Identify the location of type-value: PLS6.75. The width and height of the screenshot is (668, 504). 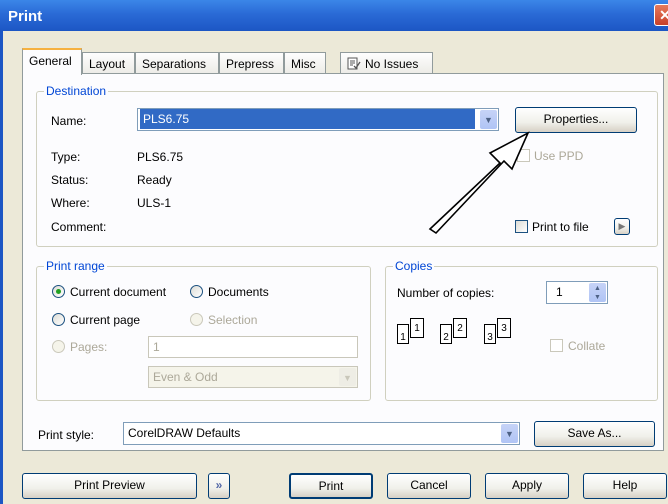
(160, 157).